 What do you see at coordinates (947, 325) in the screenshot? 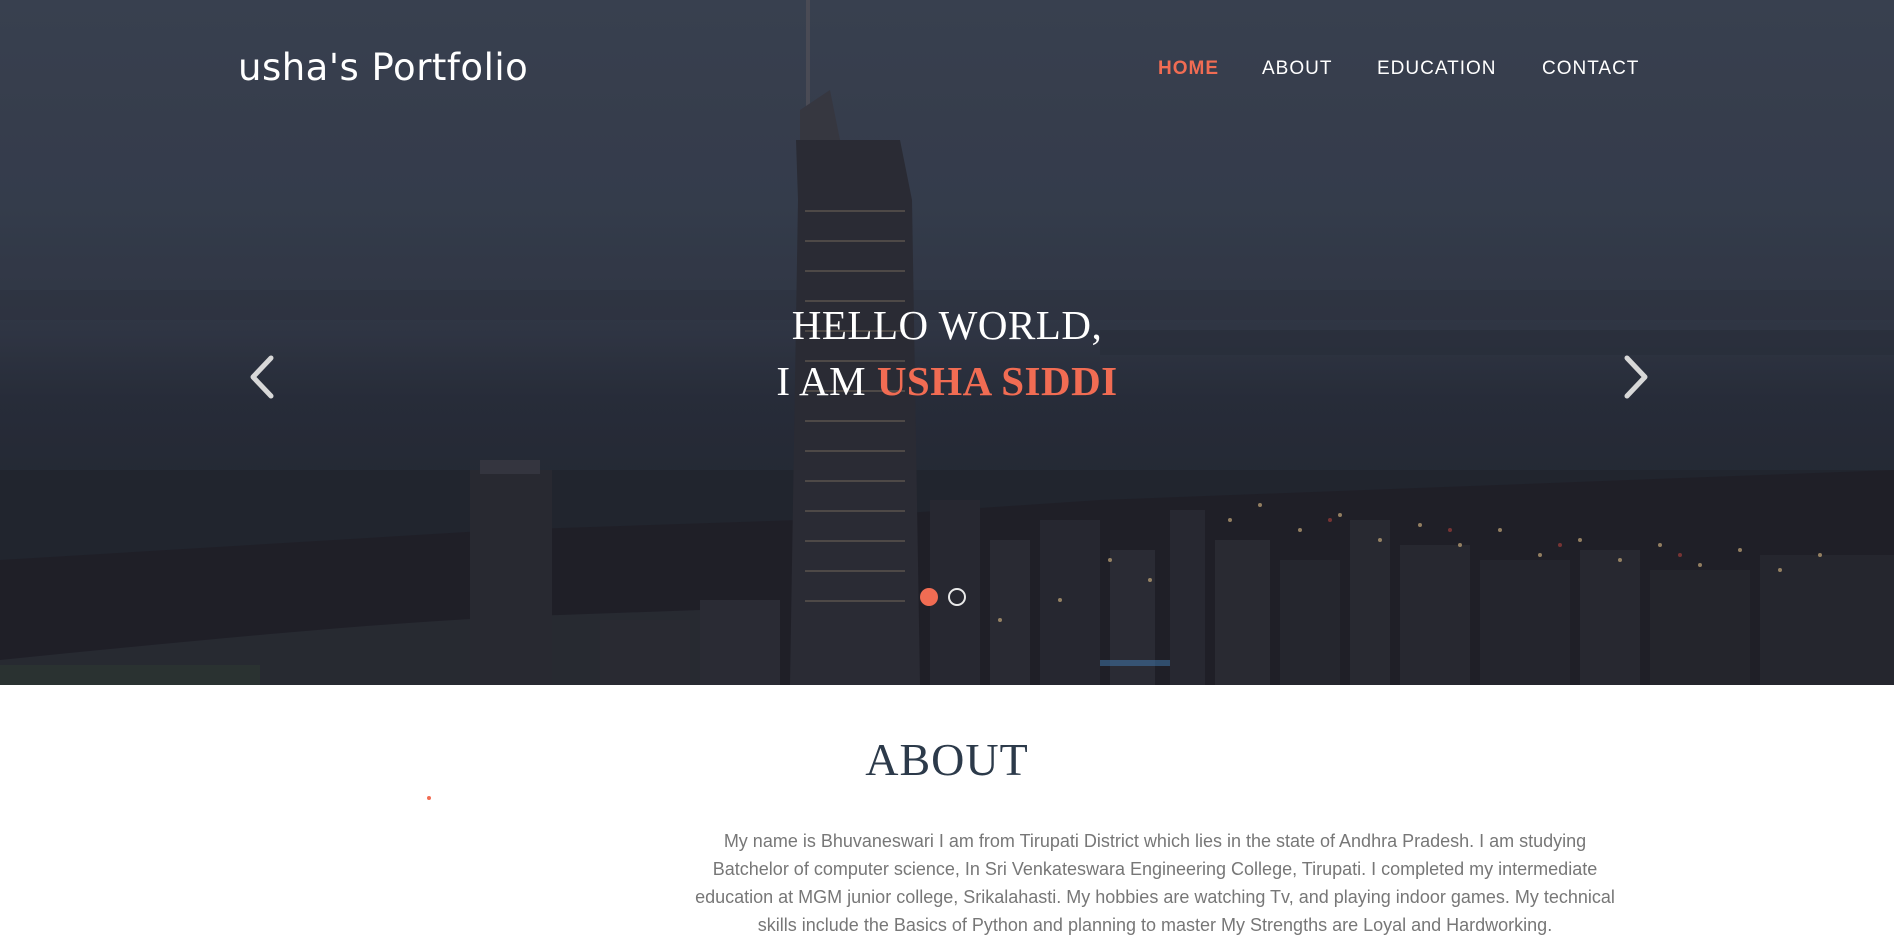
I see `hero-line-1: HELLO WORLD,` at bounding box center [947, 325].